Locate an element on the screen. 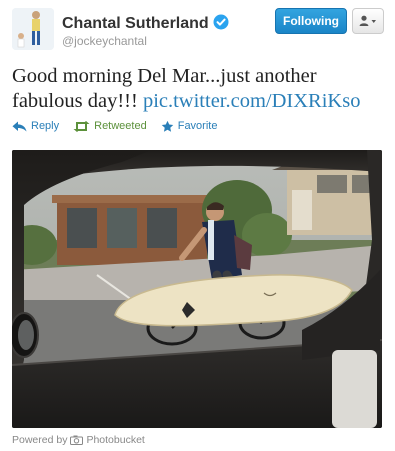 The height and width of the screenshot is (451, 395). reply-button: Reply is located at coordinates (35, 126).